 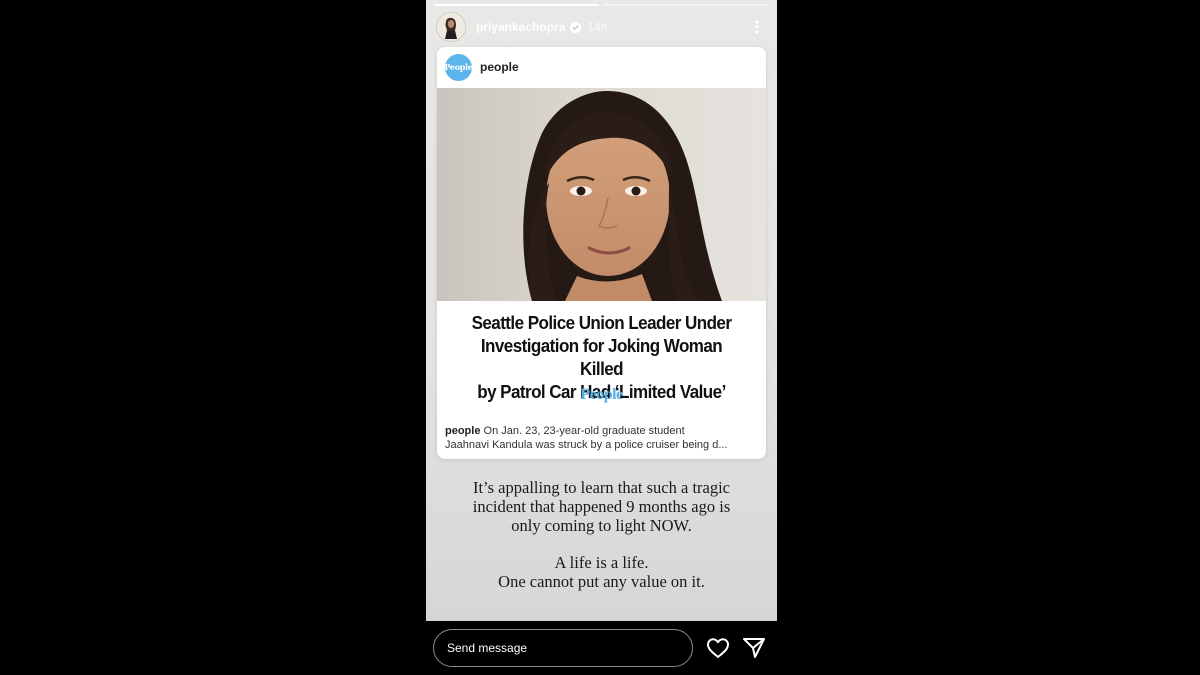 I want to click on people-logo-avatar: People, so click(x=458, y=67).